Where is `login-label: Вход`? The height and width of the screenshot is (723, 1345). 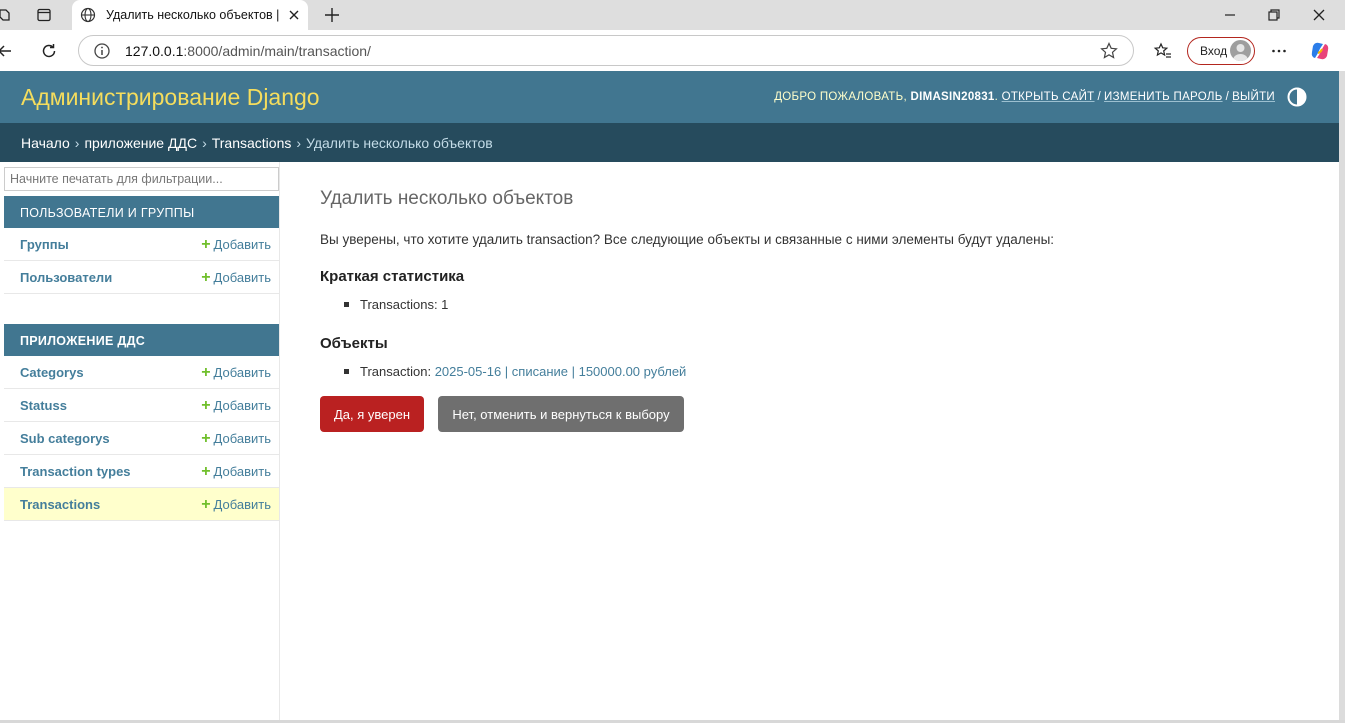
login-label: Вход is located at coordinates (1214, 51).